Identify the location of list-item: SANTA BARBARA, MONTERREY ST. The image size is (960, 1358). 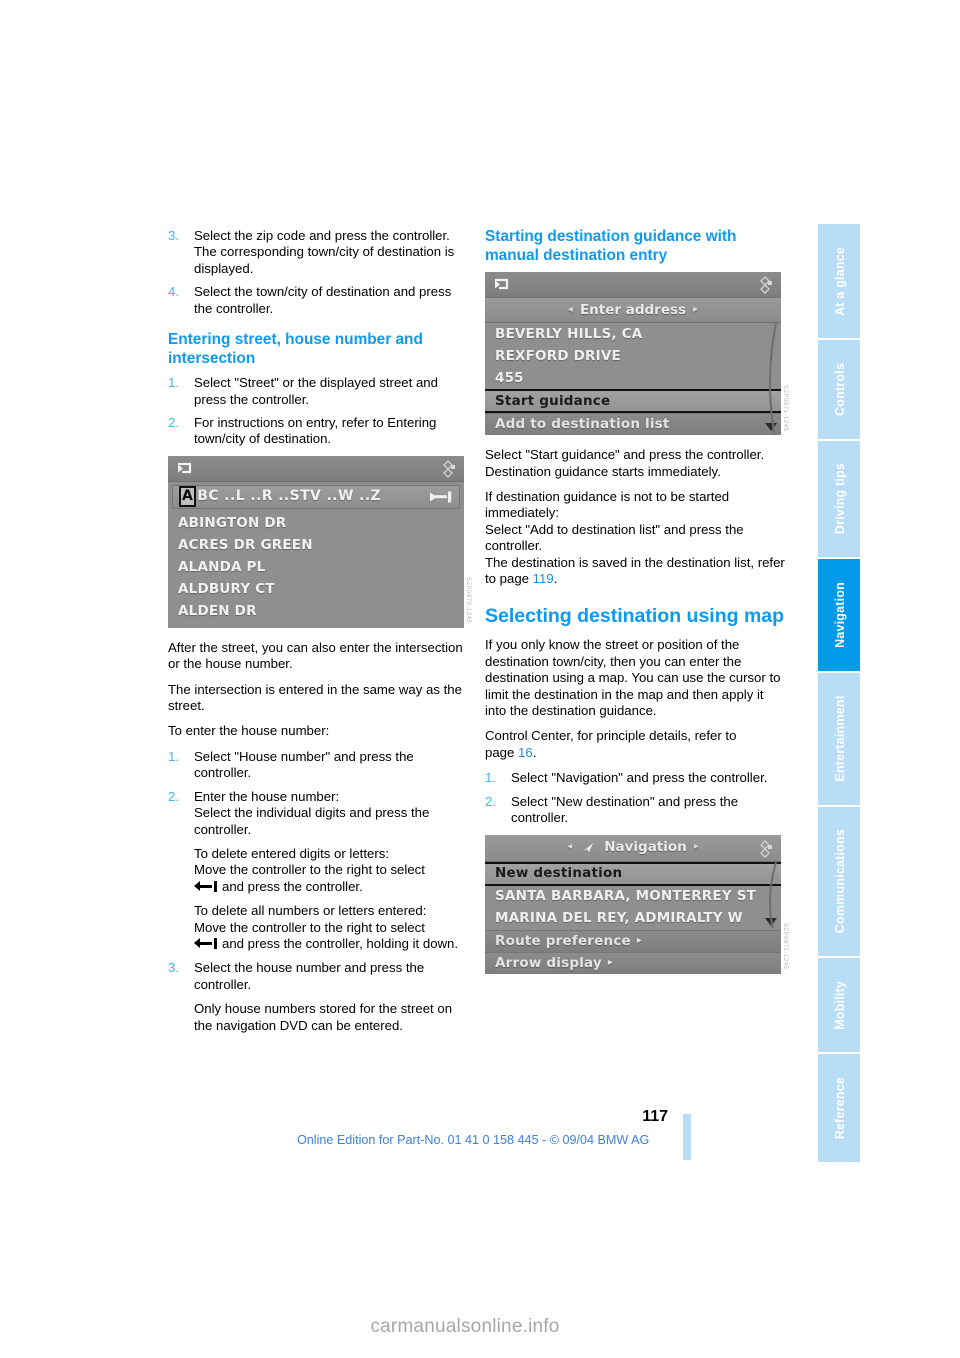
(633, 897).